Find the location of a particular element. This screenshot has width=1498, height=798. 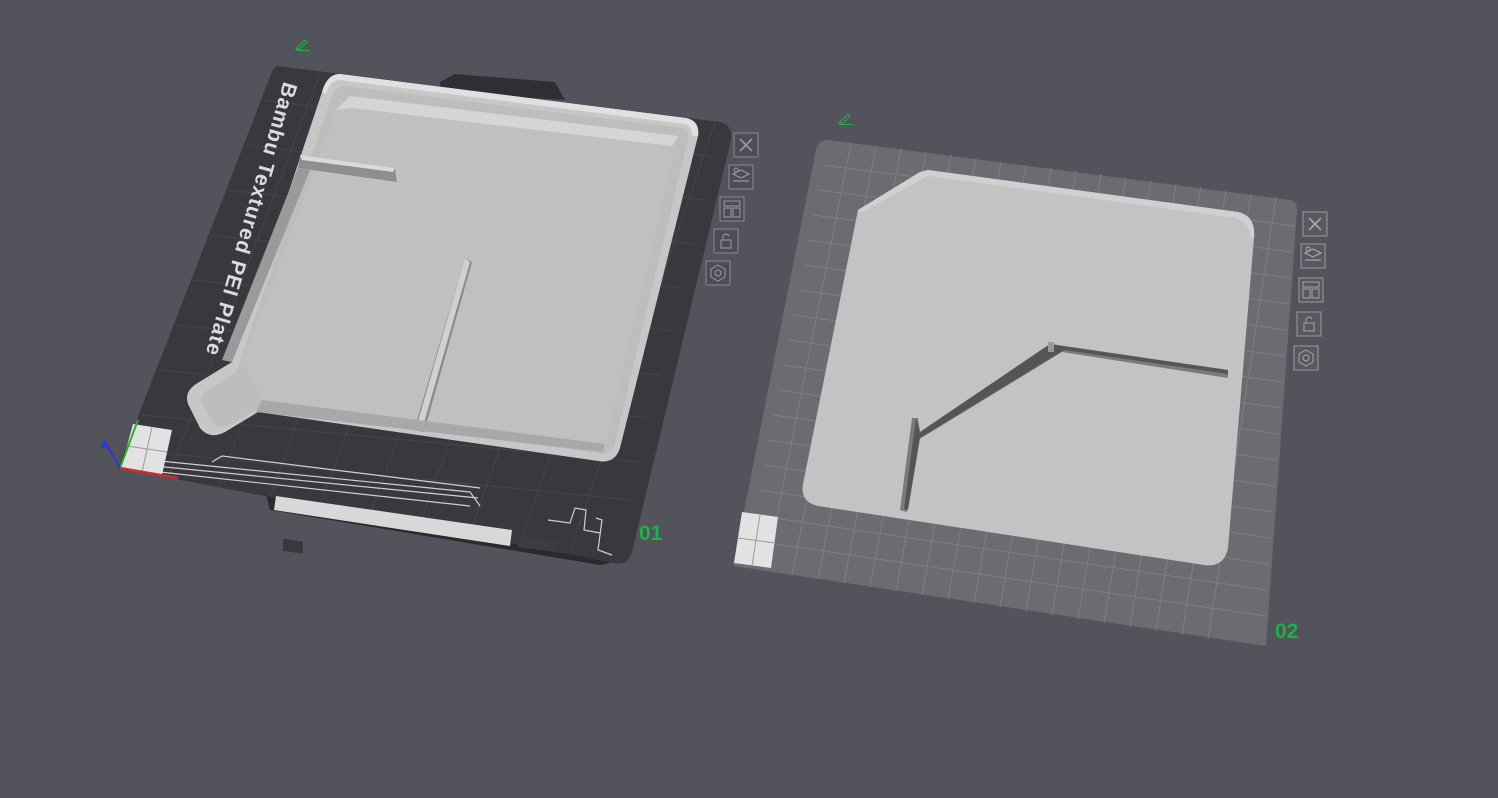

settings-icon is located at coordinates (1306, 358).